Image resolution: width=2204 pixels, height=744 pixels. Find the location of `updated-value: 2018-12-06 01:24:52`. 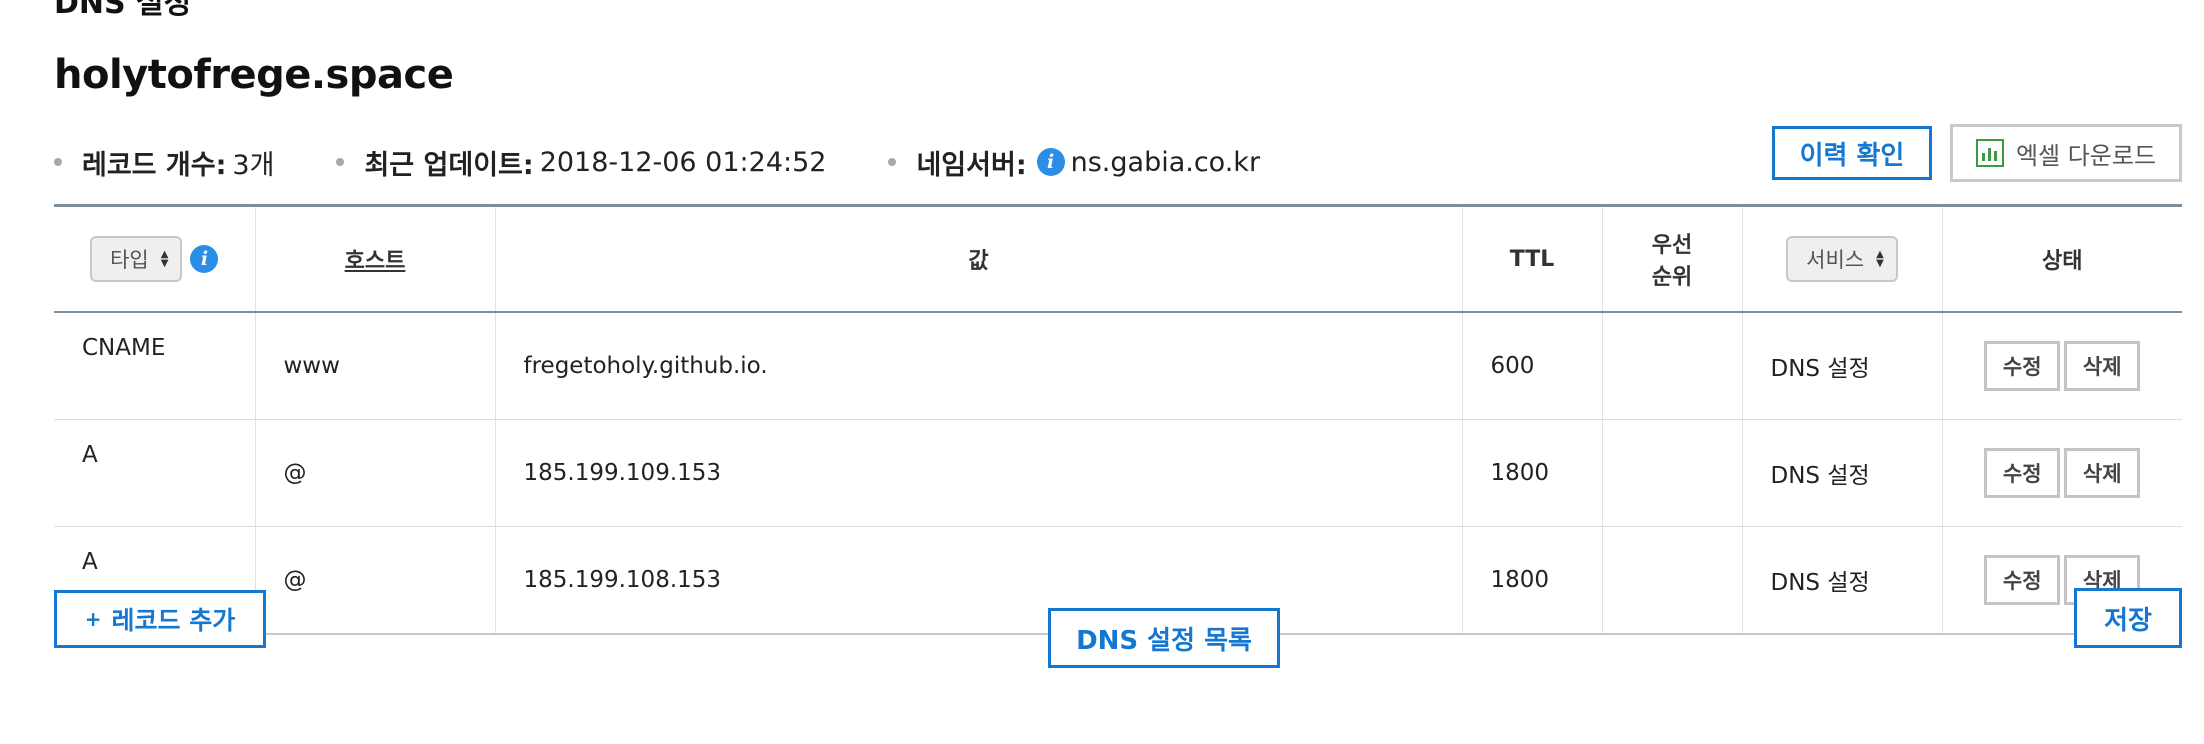

updated-value: 2018-12-06 01:24:52 is located at coordinates (683, 162).